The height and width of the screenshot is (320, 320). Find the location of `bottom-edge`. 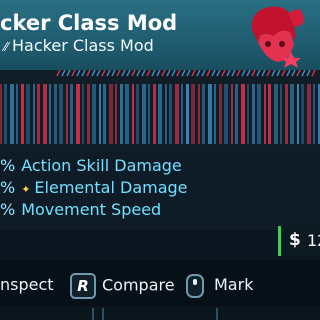

bottom-edge is located at coordinates (160, 313).